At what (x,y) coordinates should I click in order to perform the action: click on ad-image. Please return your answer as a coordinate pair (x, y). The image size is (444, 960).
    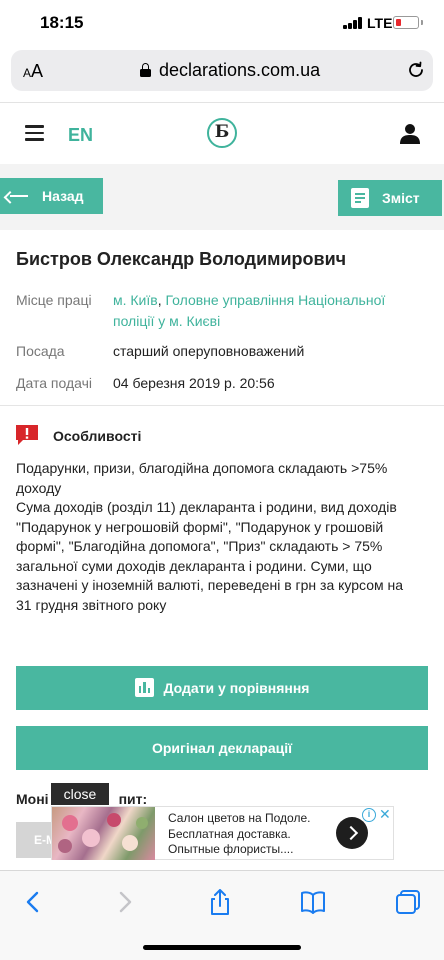
    Looking at the image, I should click on (103, 833).